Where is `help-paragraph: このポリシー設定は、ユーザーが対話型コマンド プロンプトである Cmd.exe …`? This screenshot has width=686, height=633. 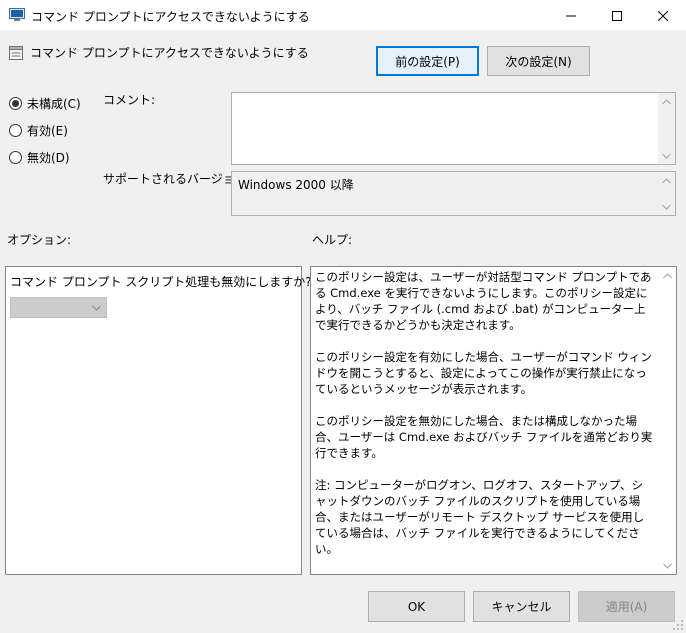 help-paragraph: このポリシー設定は、ユーザーが対話型コマンド プロンプトである Cmd.exe … is located at coordinates (483, 301).